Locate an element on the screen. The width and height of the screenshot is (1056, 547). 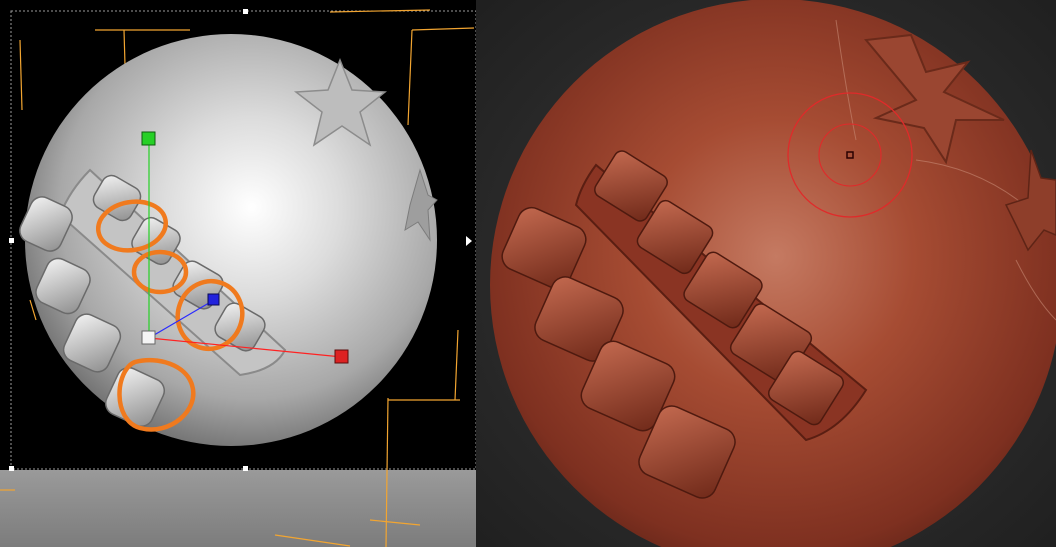
gizmo-z-handle is located at coordinates (213, 299).